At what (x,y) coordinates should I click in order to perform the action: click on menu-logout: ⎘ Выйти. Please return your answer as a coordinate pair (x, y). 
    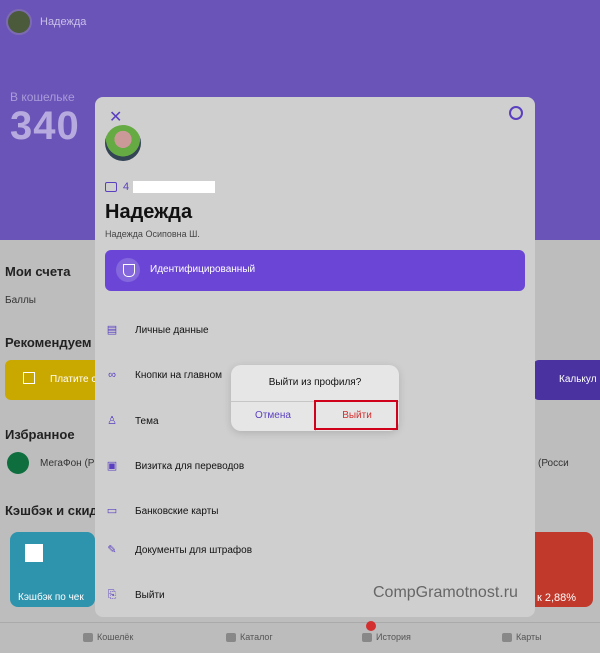
    Looking at the image, I should click on (135, 595).